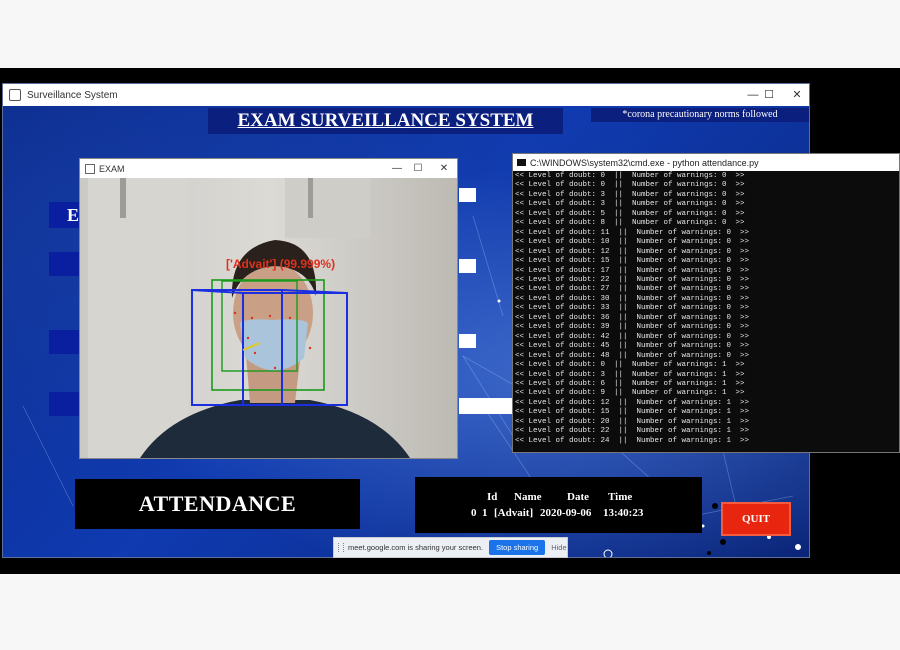 Image resolution: width=900 pixels, height=650 pixels. Describe the element at coordinates (112, 168) in the screenshot. I see `camera-window-title: EXAM` at that location.